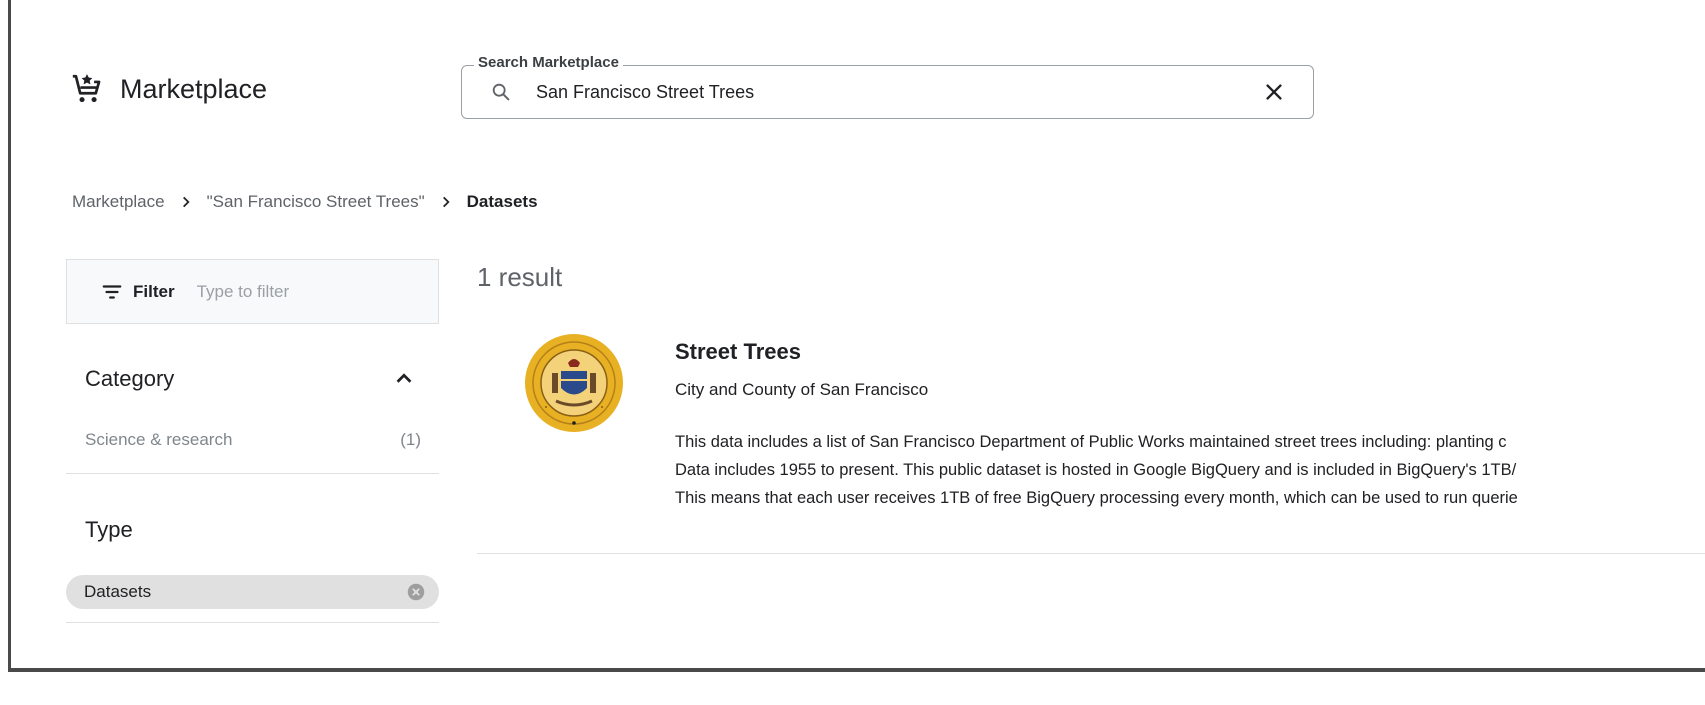  What do you see at coordinates (802, 389) in the screenshot?
I see `result-publisher: City and County of San Francisco` at bounding box center [802, 389].